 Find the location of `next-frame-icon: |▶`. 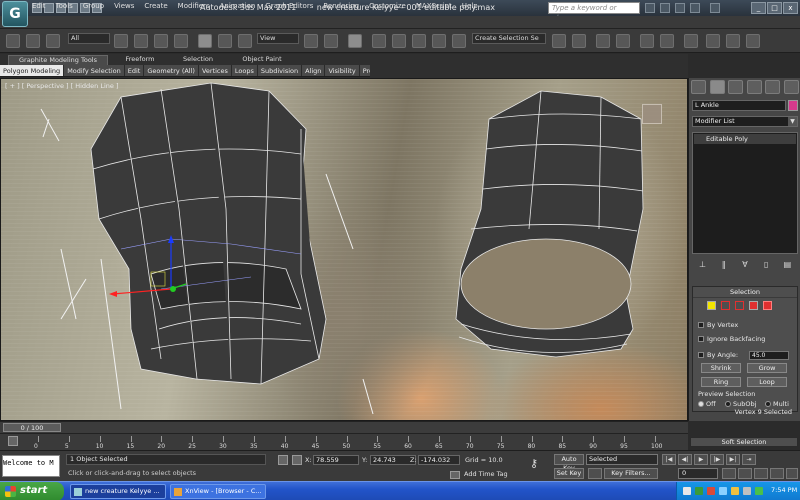

next-frame-icon: |▶ is located at coordinates (717, 459).